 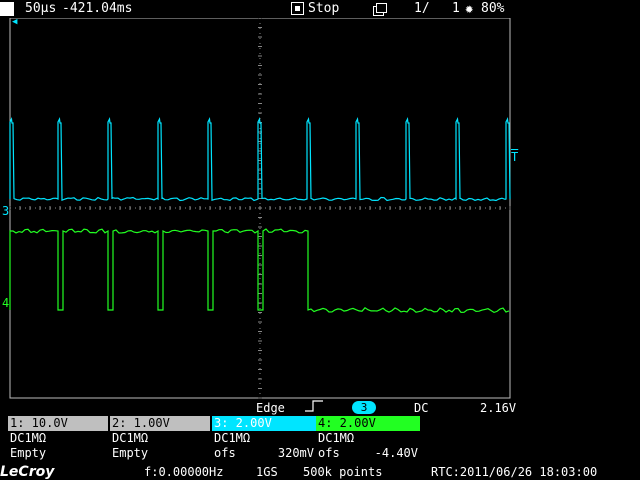 I want to click on trigger-delay: -421.04ms, so click(x=97, y=8).